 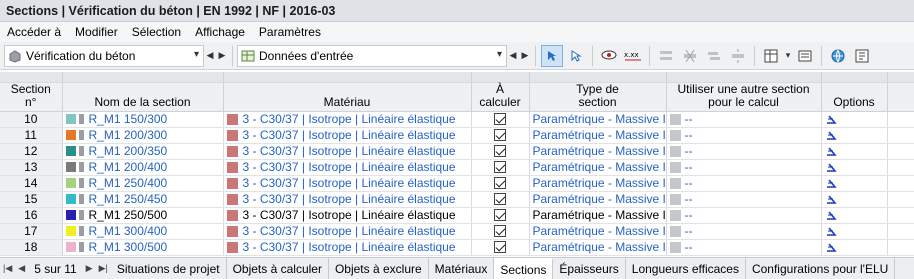 What do you see at coordinates (89, 268) in the screenshot?
I see `next-page-icon: ▶` at bounding box center [89, 268].